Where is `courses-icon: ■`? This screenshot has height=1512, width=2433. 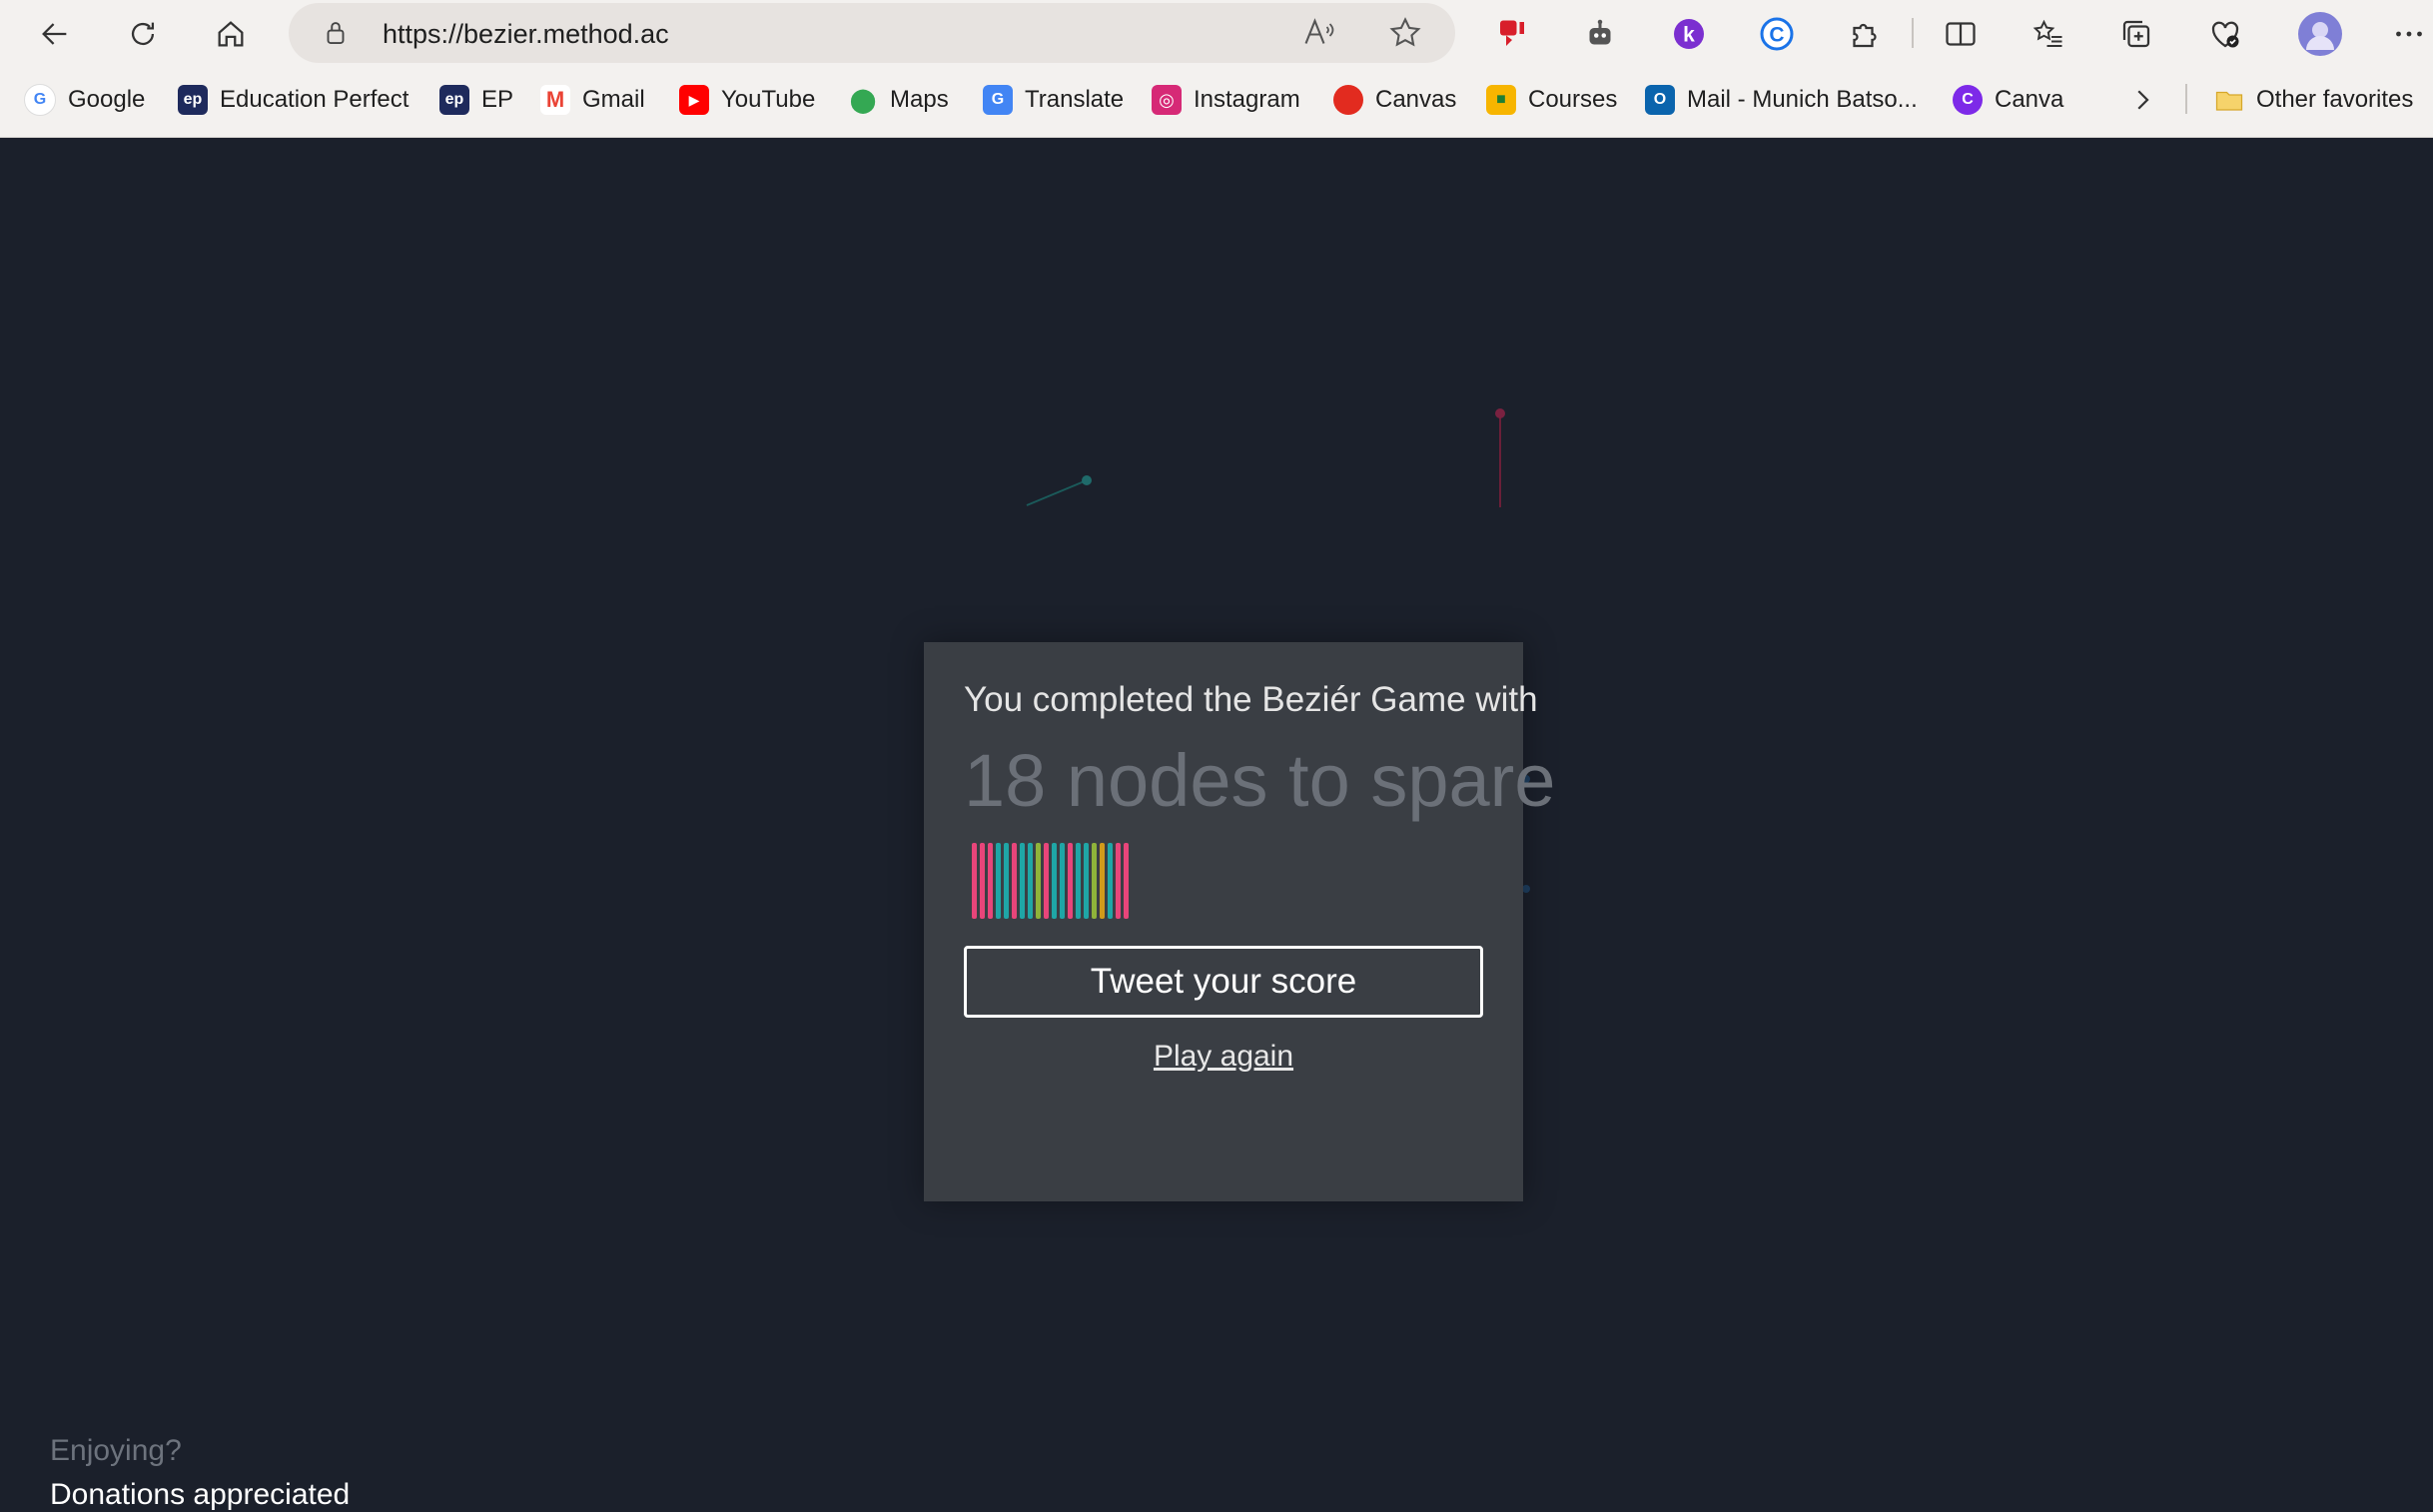 courses-icon: ■ is located at coordinates (1501, 100).